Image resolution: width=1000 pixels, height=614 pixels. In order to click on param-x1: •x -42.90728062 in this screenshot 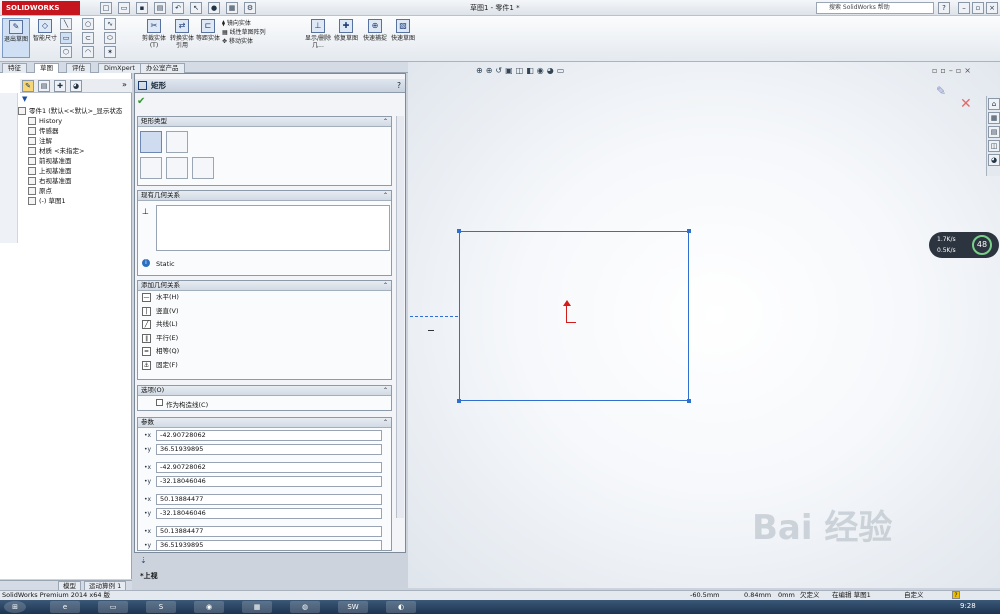, I will do `click(267, 436)`.